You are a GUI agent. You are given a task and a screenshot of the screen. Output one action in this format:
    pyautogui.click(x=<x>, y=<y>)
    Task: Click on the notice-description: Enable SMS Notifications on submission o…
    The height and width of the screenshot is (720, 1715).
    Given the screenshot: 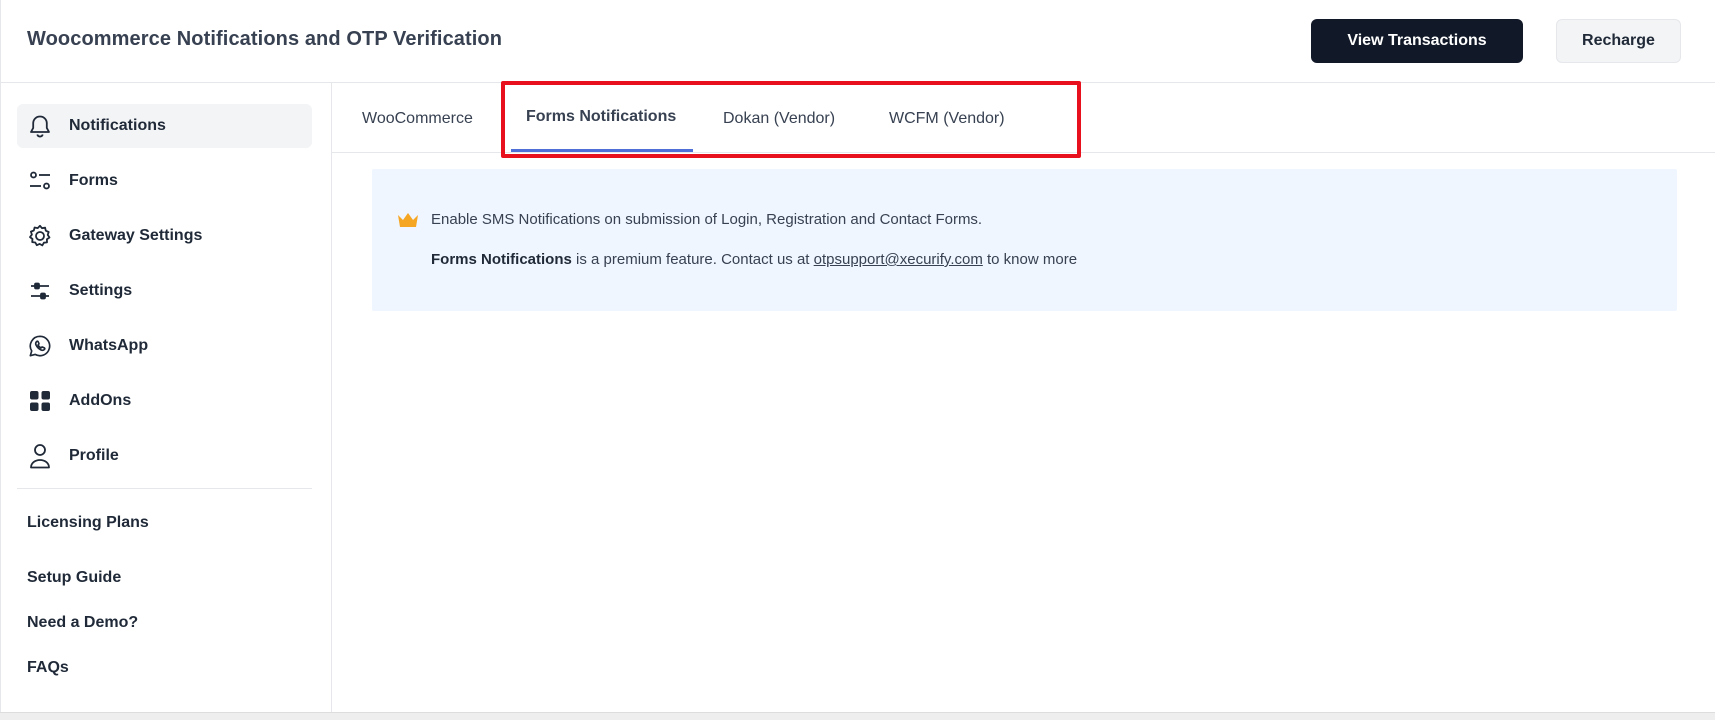 What is the action you would take?
    pyautogui.click(x=707, y=219)
    